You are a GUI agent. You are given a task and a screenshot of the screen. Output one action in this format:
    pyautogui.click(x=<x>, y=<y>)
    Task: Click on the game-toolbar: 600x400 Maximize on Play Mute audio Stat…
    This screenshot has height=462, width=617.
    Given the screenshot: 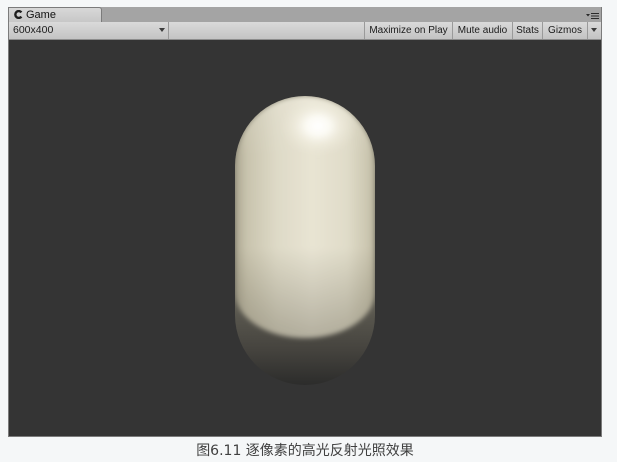 What is the action you would take?
    pyautogui.click(x=305, y=31)
    